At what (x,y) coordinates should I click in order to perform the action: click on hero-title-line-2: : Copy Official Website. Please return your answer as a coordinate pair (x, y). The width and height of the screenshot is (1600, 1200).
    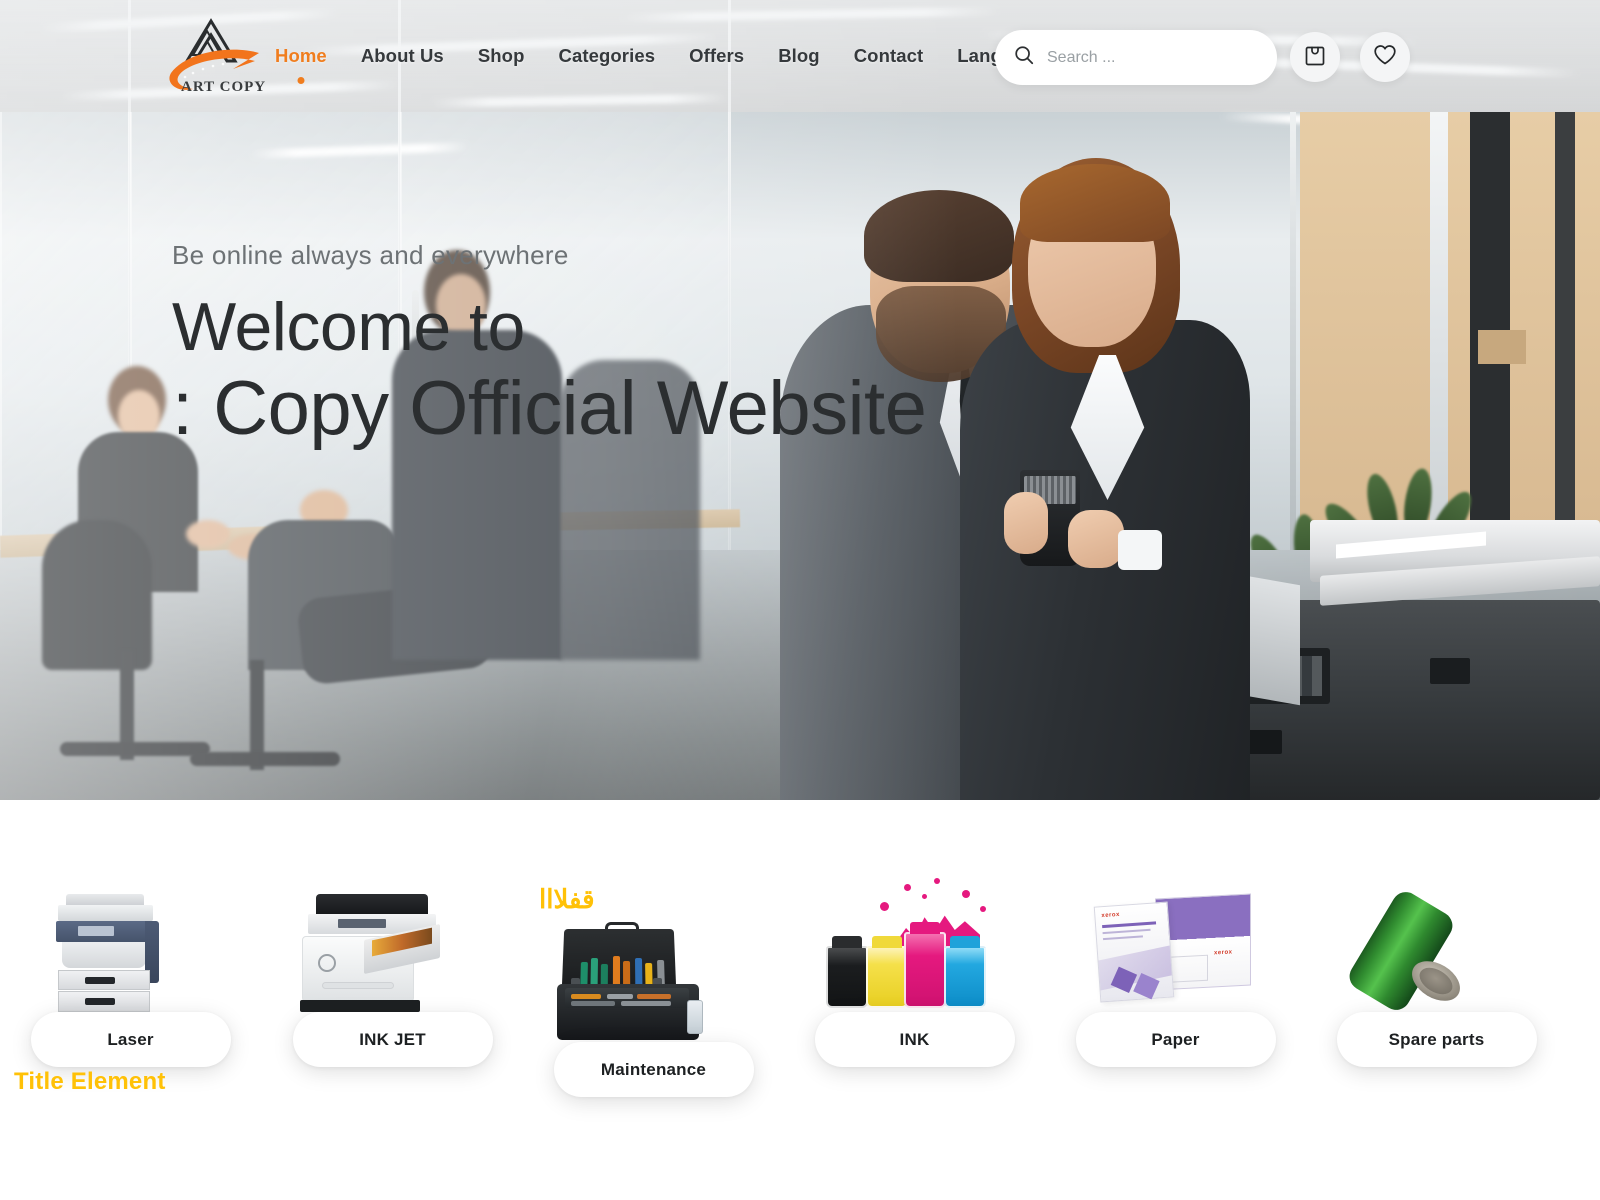
    Looking at the image, I should click on (549, 409).